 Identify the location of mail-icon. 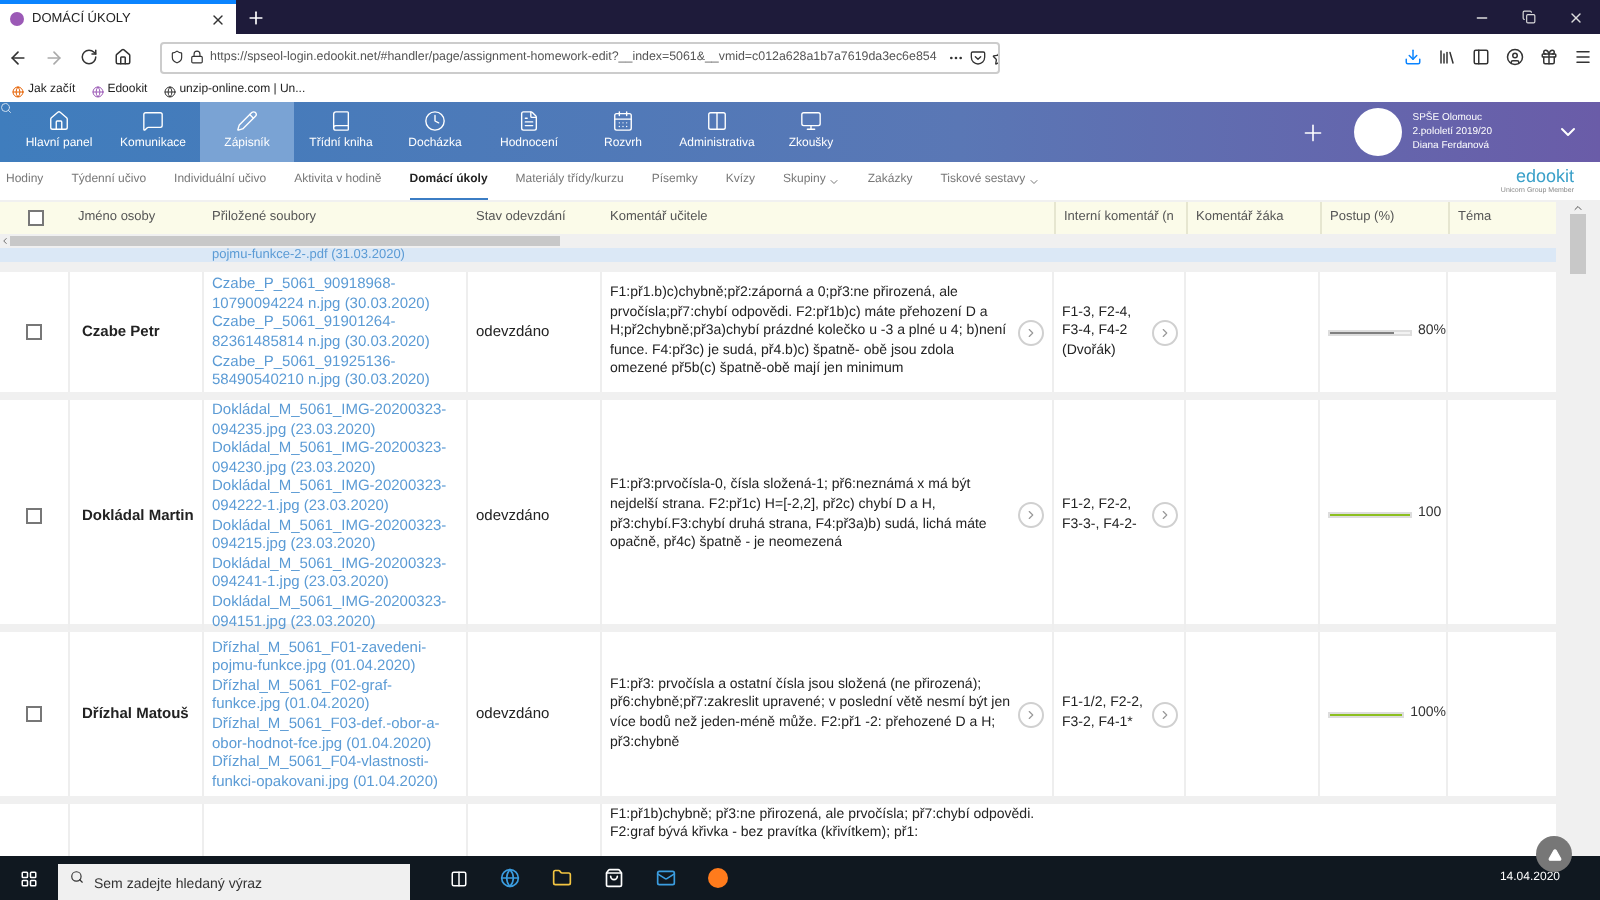
(666, 878).